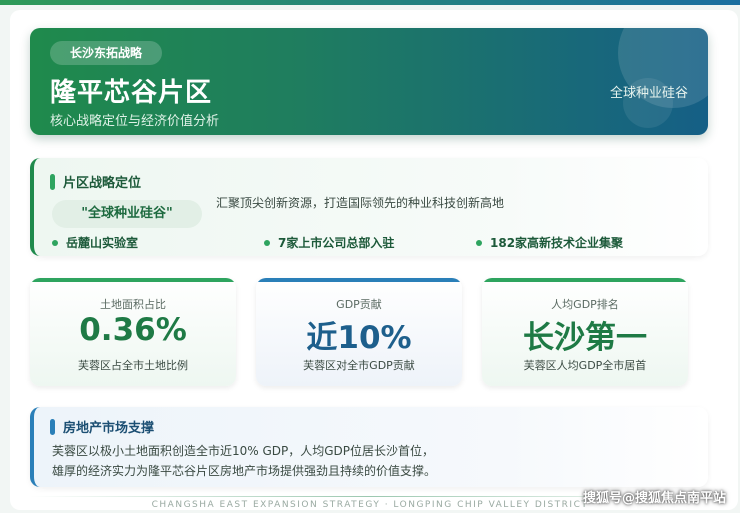  Describe the element at coordinates (359, 365) in the screenshot. I see `stat-note: 芙蓉区对全市GDP贡献` at that location.